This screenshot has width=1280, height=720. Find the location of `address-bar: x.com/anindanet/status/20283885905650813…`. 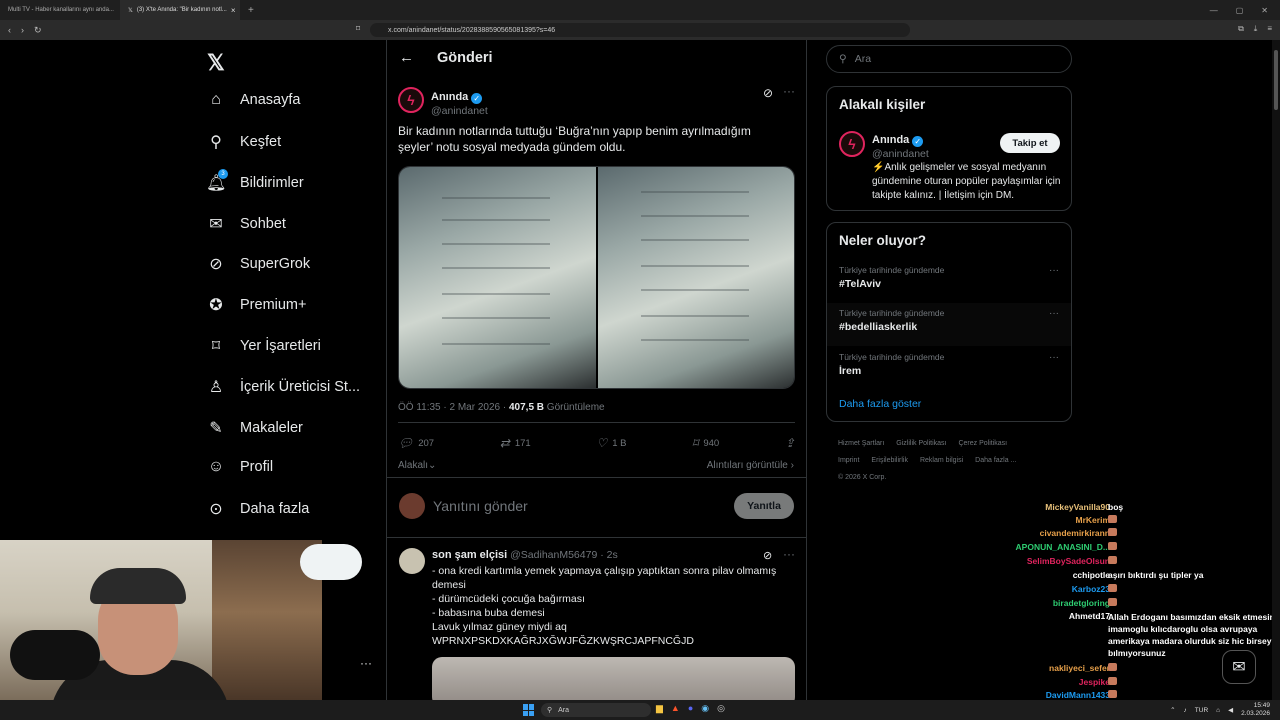

address-bar: x.com/anindanet/status/20283885905650813… is located at coordinates (640, 30).